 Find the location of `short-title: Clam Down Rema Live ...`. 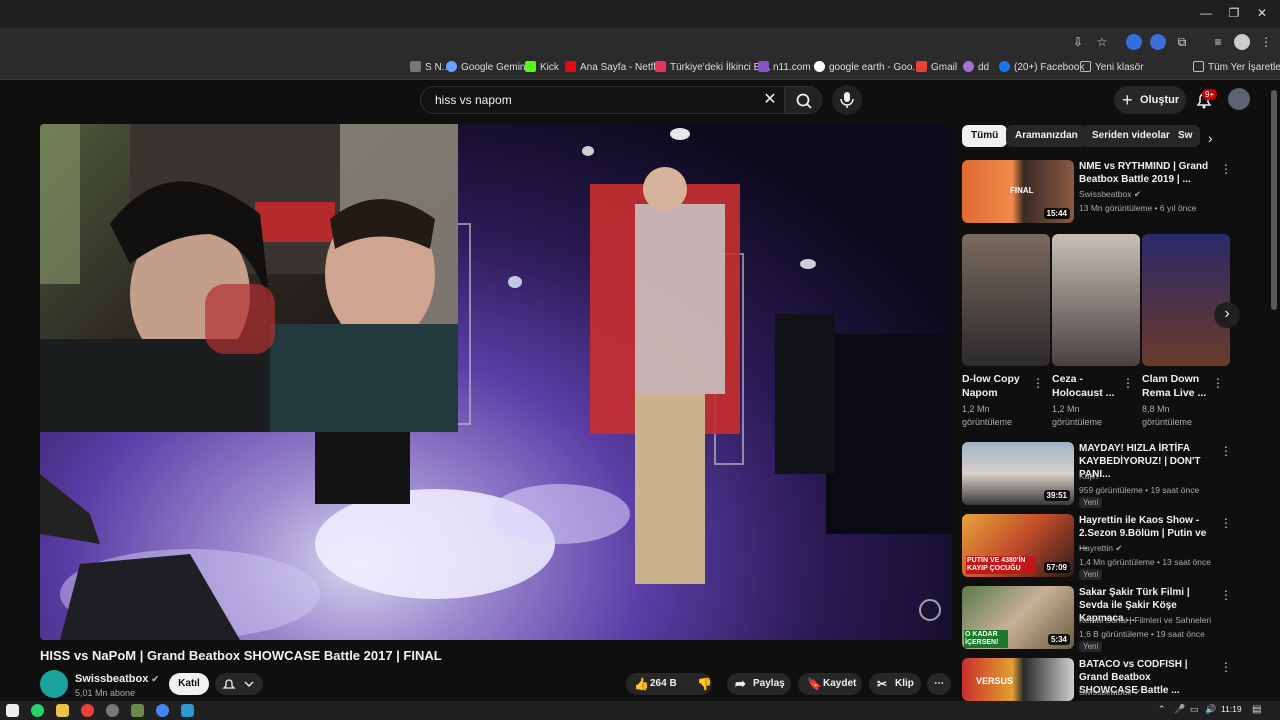

short-title: Clam Down Rema Live ... is located at coordinates (1179, 386).